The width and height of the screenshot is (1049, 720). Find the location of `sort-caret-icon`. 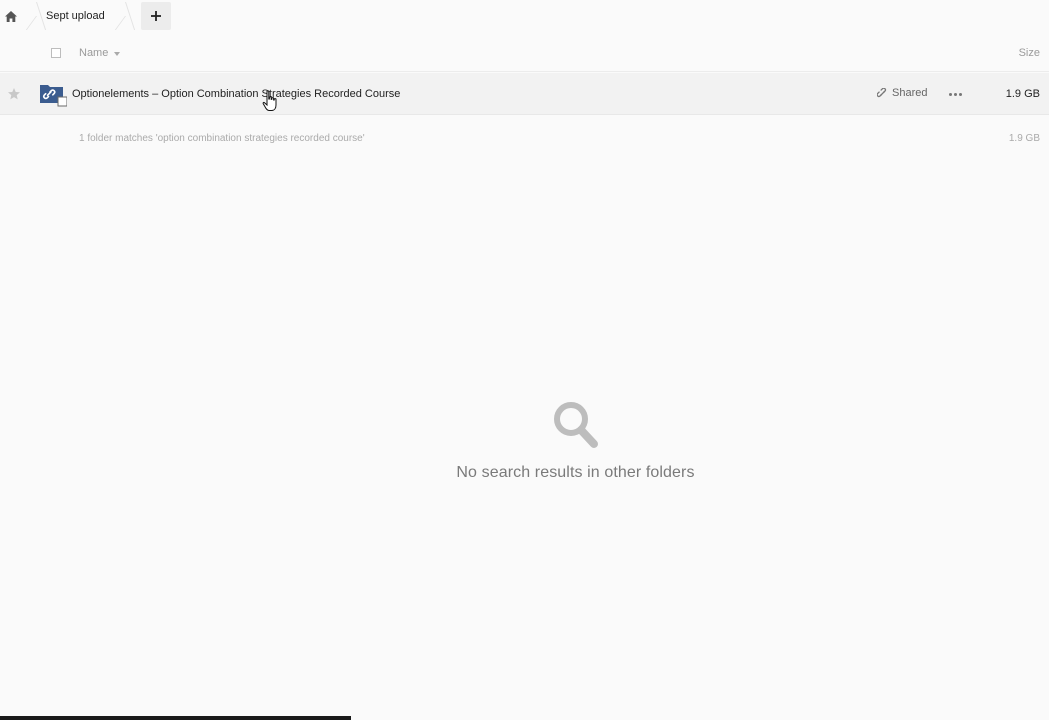

sort-caret-icon is located at coordinates (117, 53).